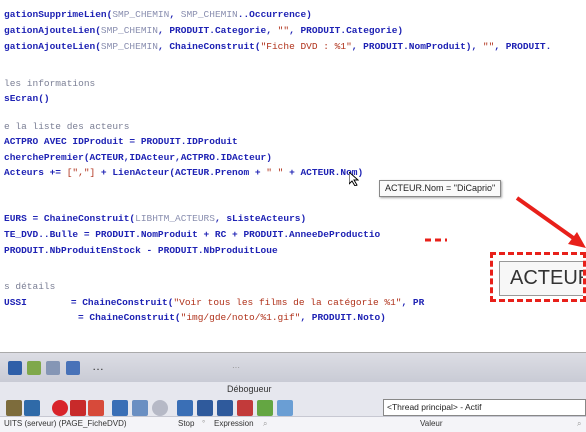 The height and width of the screenshot is (432, 586). I want to click on debug-tooltip: ACTEUR.Nom = "DiCaprio", so click(440, 188).